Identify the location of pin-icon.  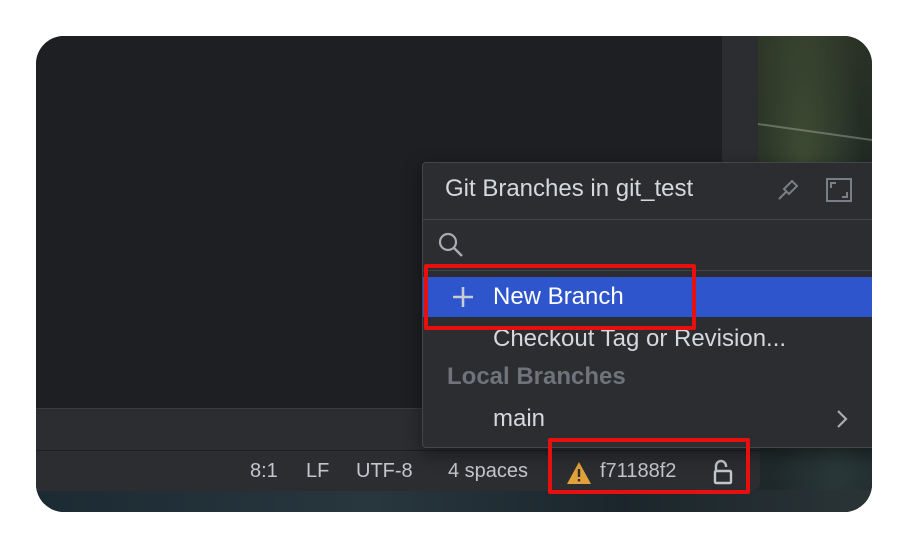
(788, 190).